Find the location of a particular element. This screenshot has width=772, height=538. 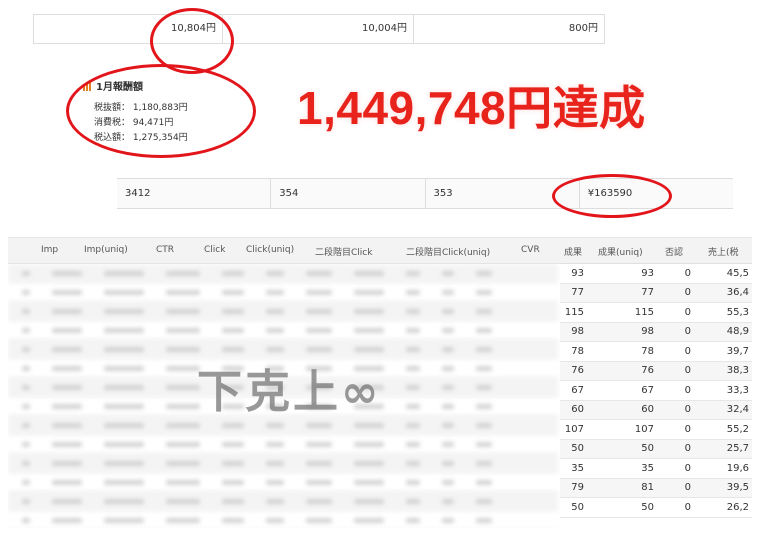

sales-cell: 39,5 is located at coordinates (737, 488).